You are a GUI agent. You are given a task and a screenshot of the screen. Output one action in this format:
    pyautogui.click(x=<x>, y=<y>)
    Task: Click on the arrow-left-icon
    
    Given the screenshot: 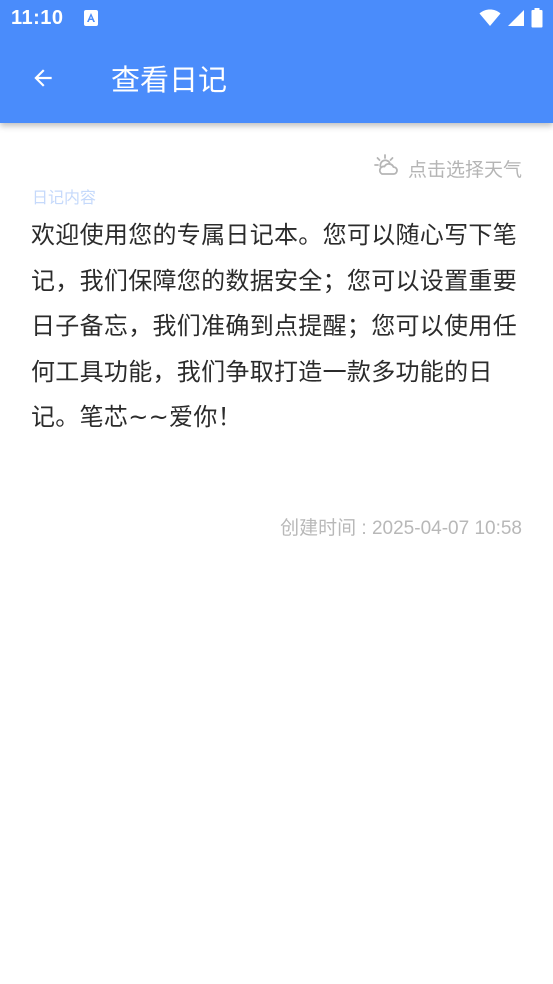 What is the action you would take?
    pyautogui.click(x=43, y=80)
    